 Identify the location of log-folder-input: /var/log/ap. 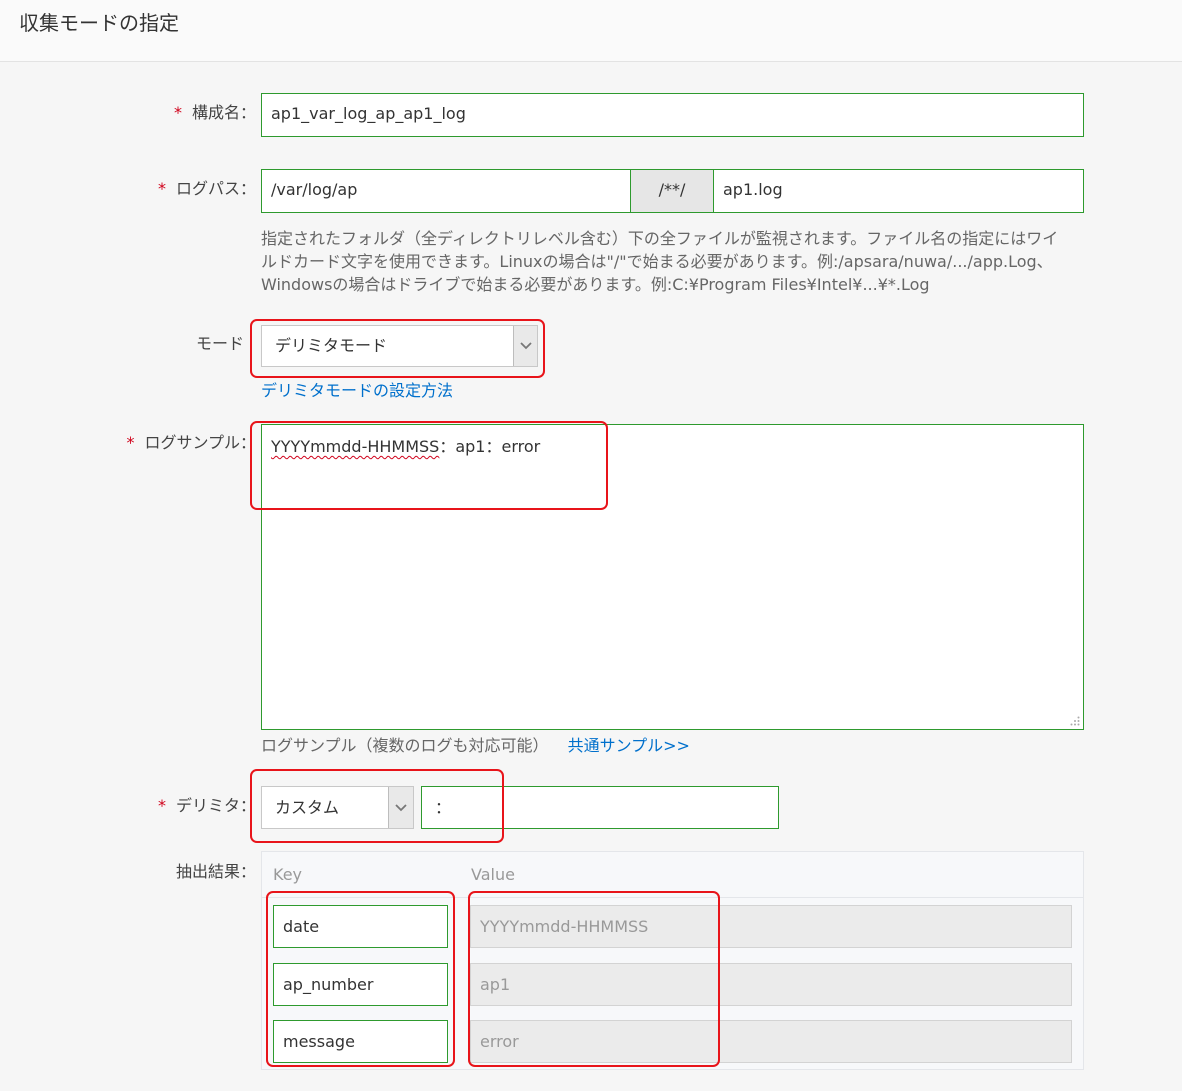
(446, 191).